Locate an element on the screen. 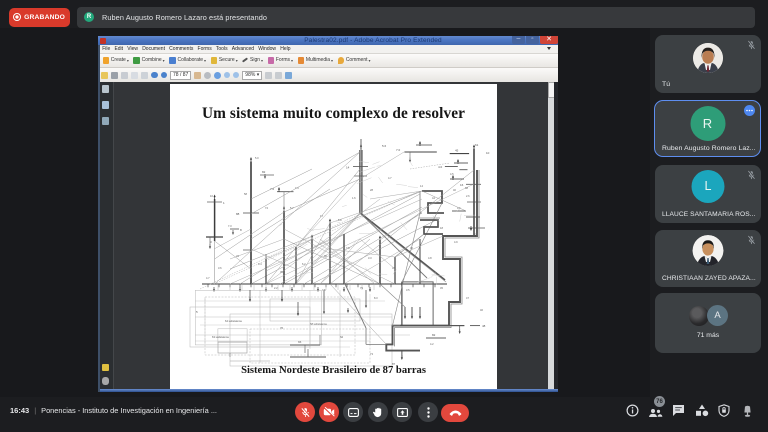 This screenshot has height=432, width=768. svg-text: 5.0 is located at coordinates (257, 158).